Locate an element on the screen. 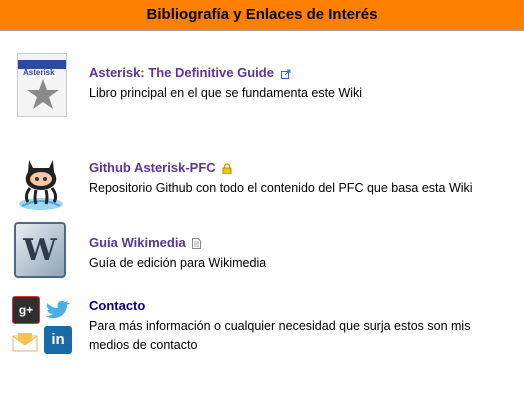 The width and height of the screenshot is (524, 404). section-title: Bibliografía y Enlaces de Interés is located at coordinates (262, 14).